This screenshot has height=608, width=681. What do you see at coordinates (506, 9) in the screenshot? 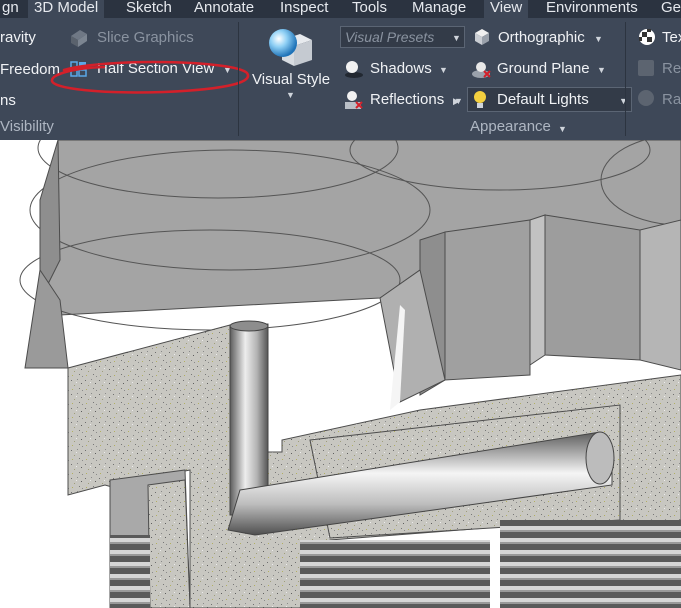
I see `tab-view: View` at bounding box center [506, 9].